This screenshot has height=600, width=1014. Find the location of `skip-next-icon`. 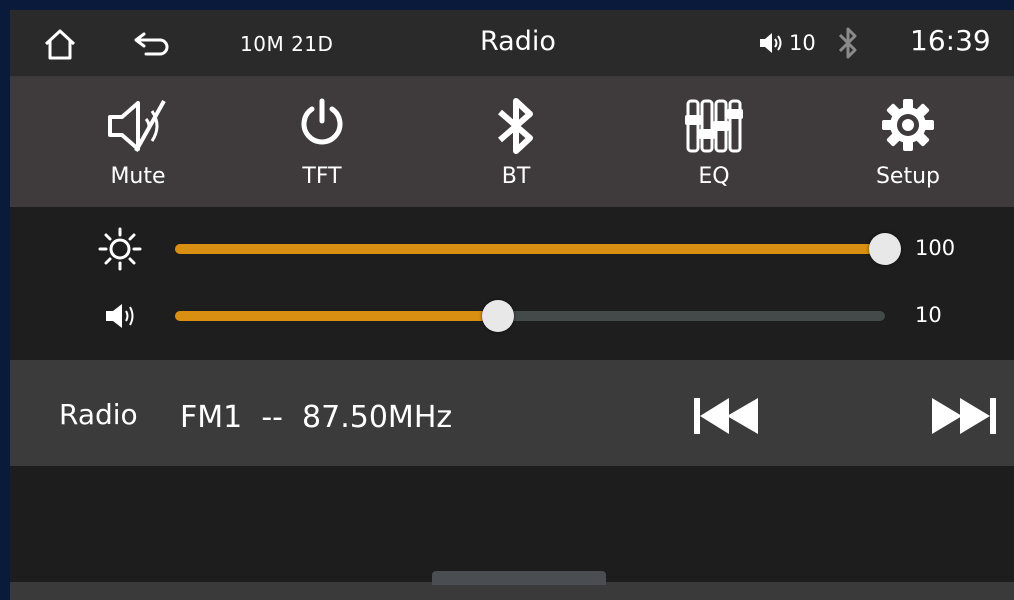

skip-next-icon is located at coordinates (964, 416).